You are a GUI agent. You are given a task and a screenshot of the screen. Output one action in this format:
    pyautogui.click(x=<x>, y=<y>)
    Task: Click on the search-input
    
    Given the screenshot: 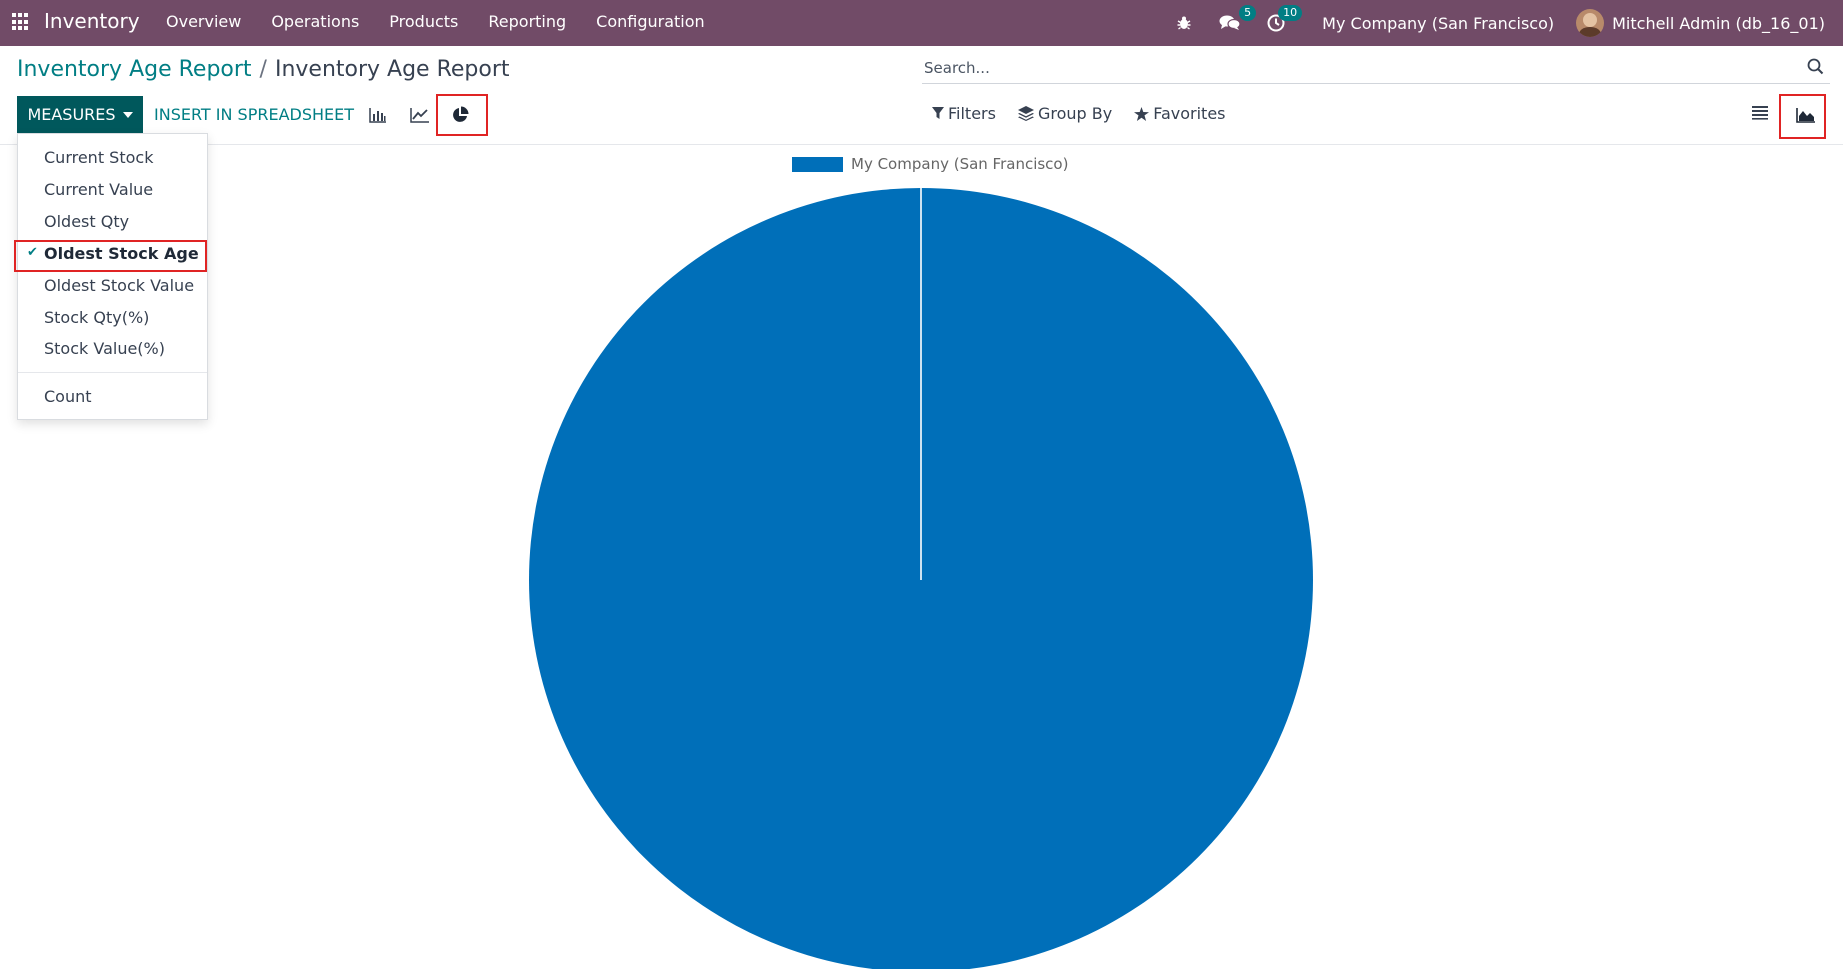 What is the action you would take?
    pyautogui.click(x=1376, y=68)
    